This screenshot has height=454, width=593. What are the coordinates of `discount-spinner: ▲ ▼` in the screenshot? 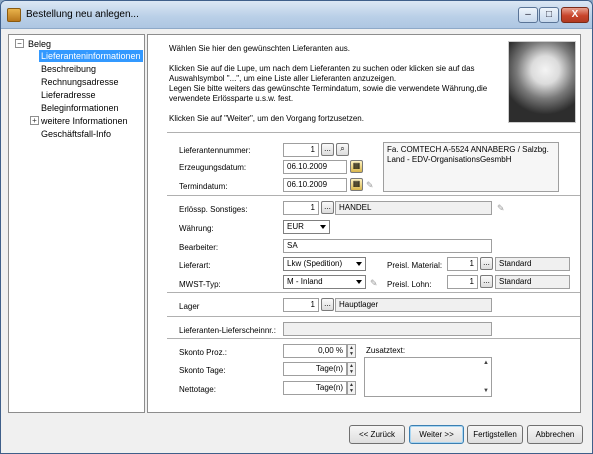 It's located at (351, 351).